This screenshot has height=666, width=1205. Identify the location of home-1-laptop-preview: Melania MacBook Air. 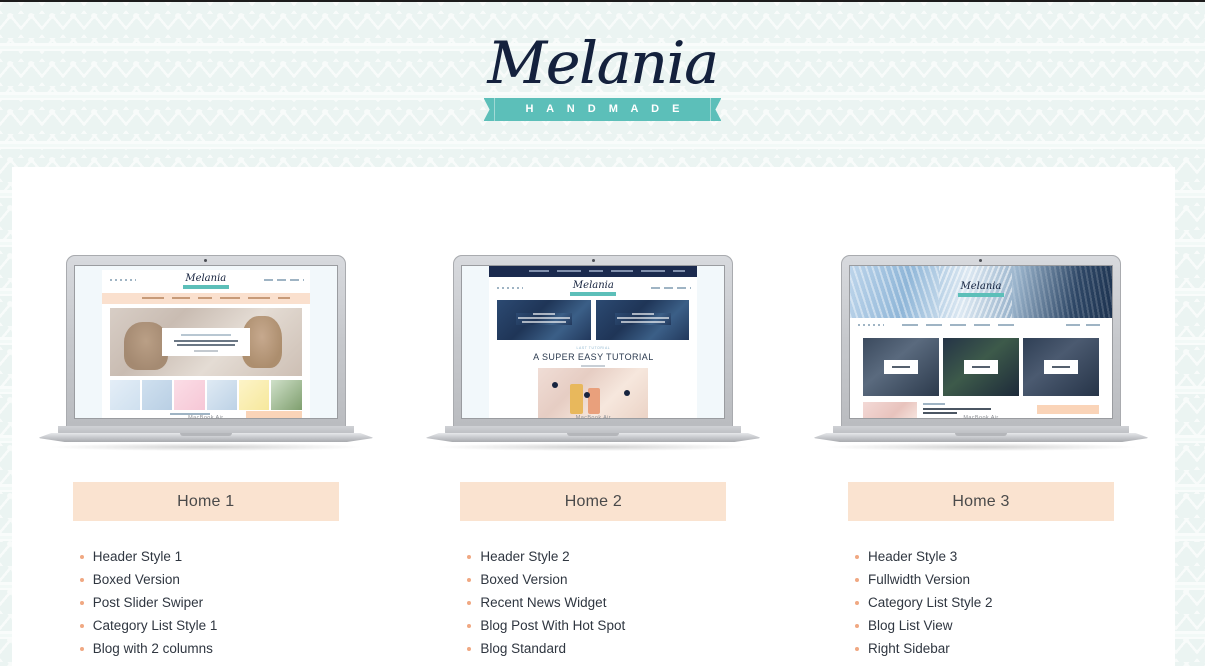
(205, 357).